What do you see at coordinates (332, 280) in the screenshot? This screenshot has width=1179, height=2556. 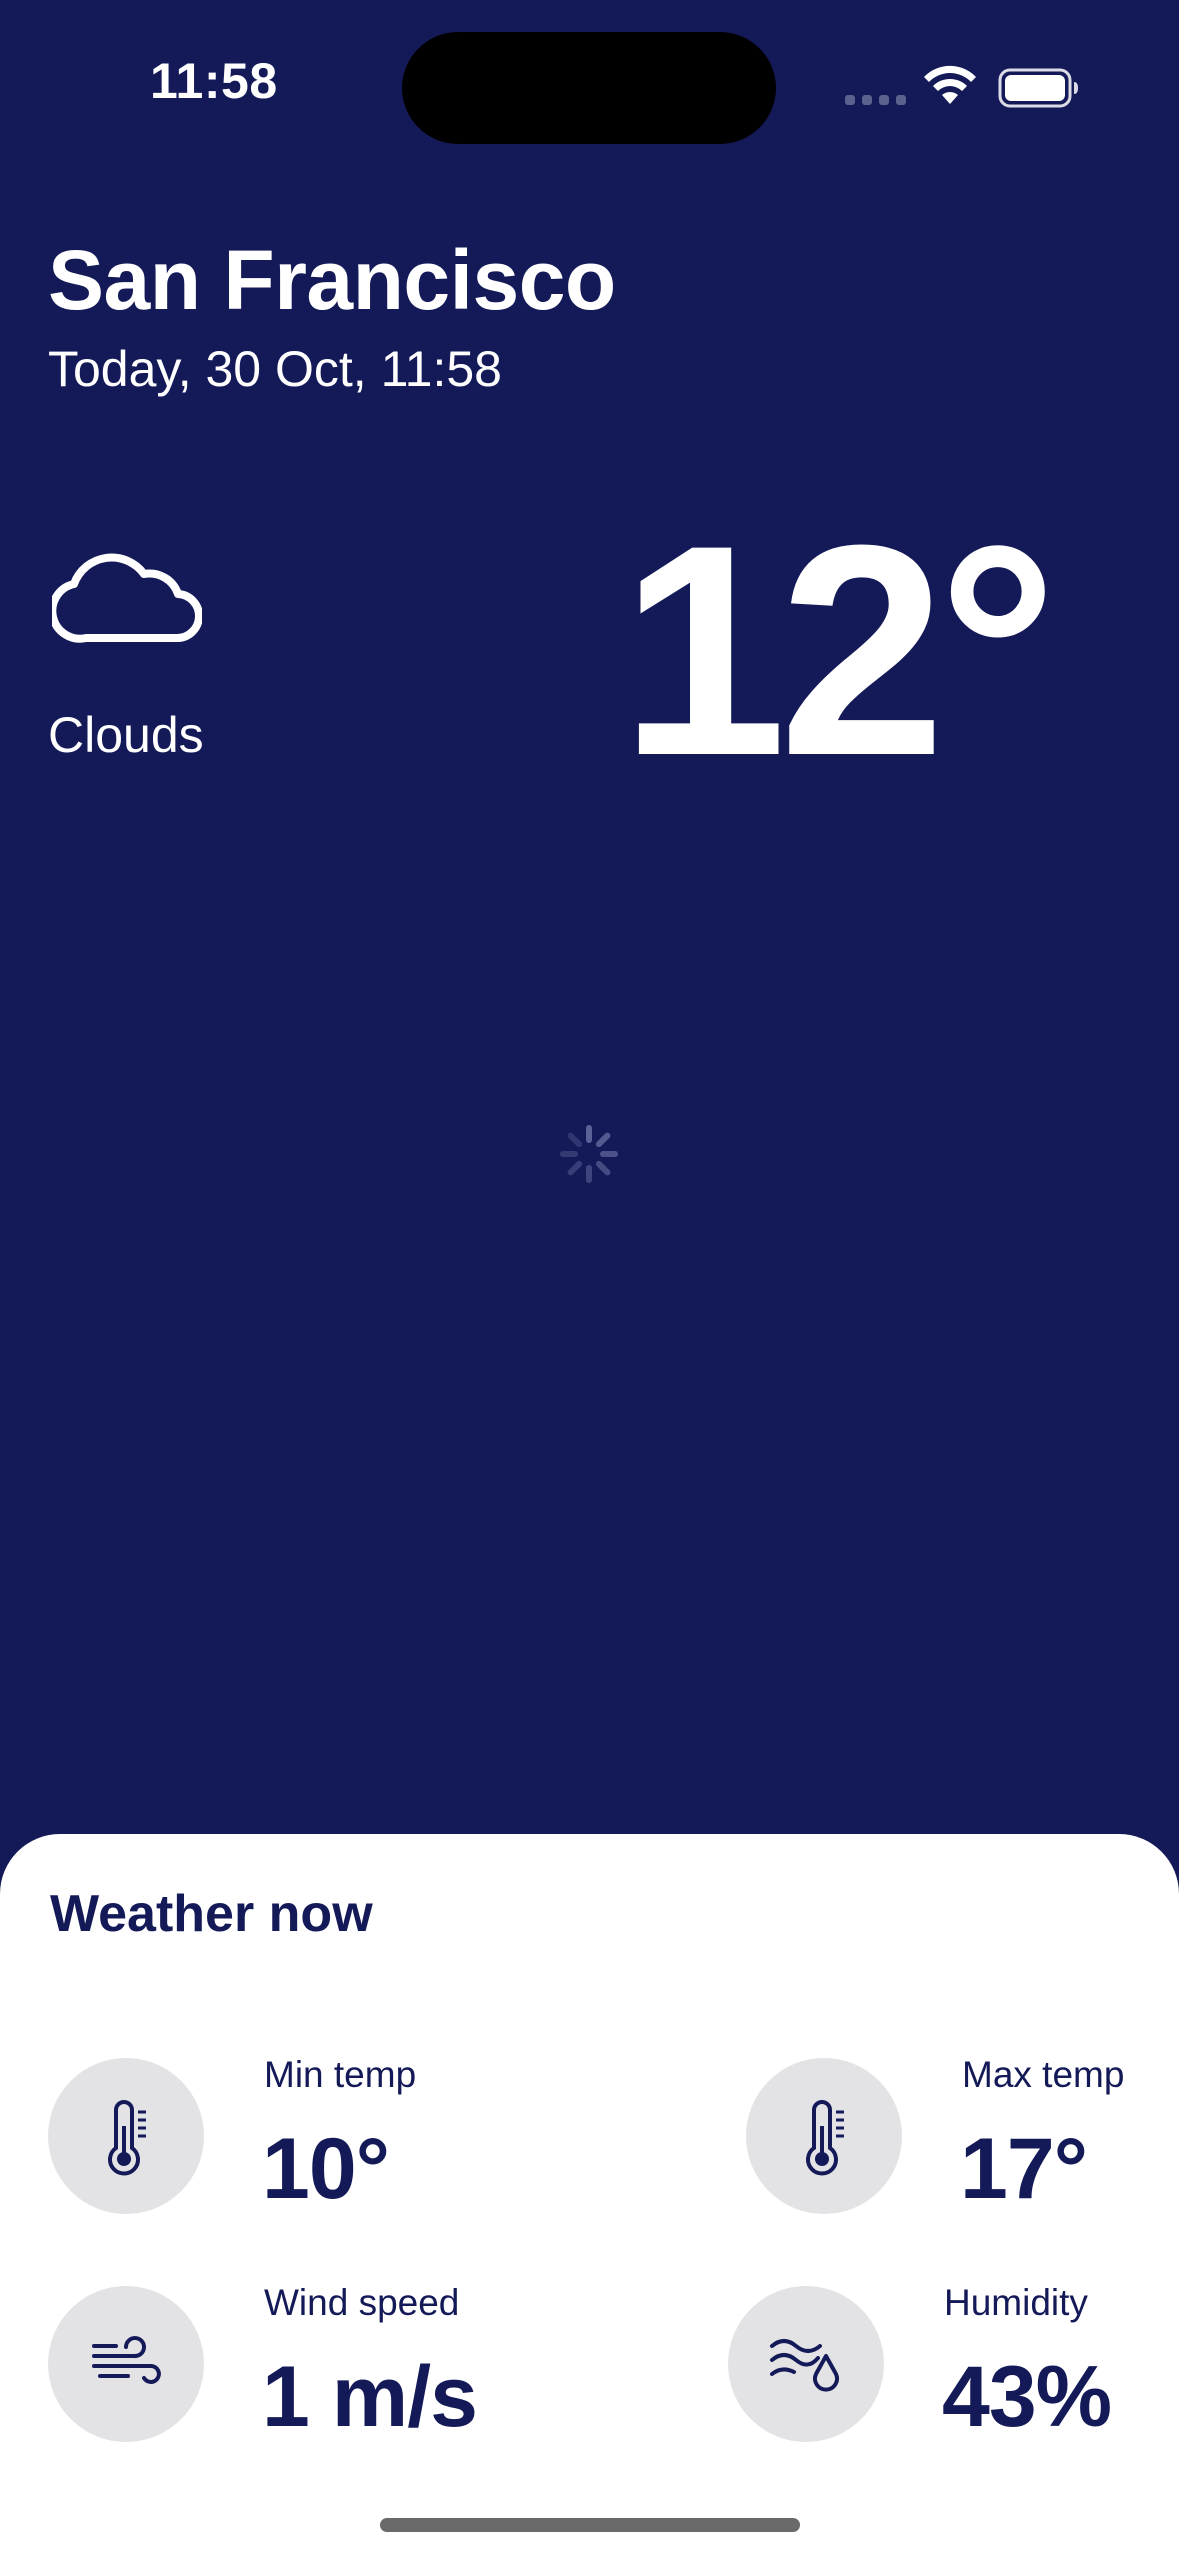 I see `city-name: San Francisco` at bounding box center [332, 280].